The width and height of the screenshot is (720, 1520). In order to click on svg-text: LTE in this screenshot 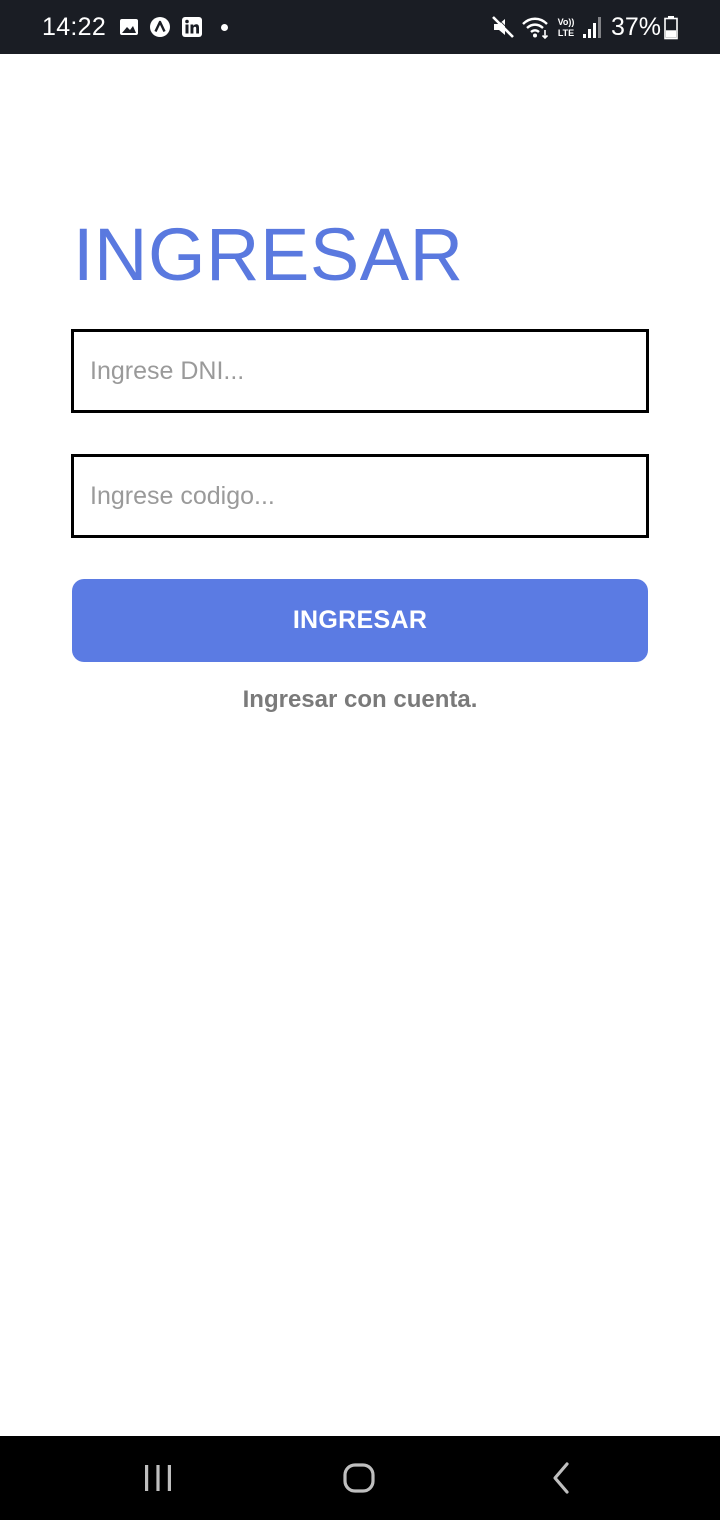, I will do `click(566, 33)`.